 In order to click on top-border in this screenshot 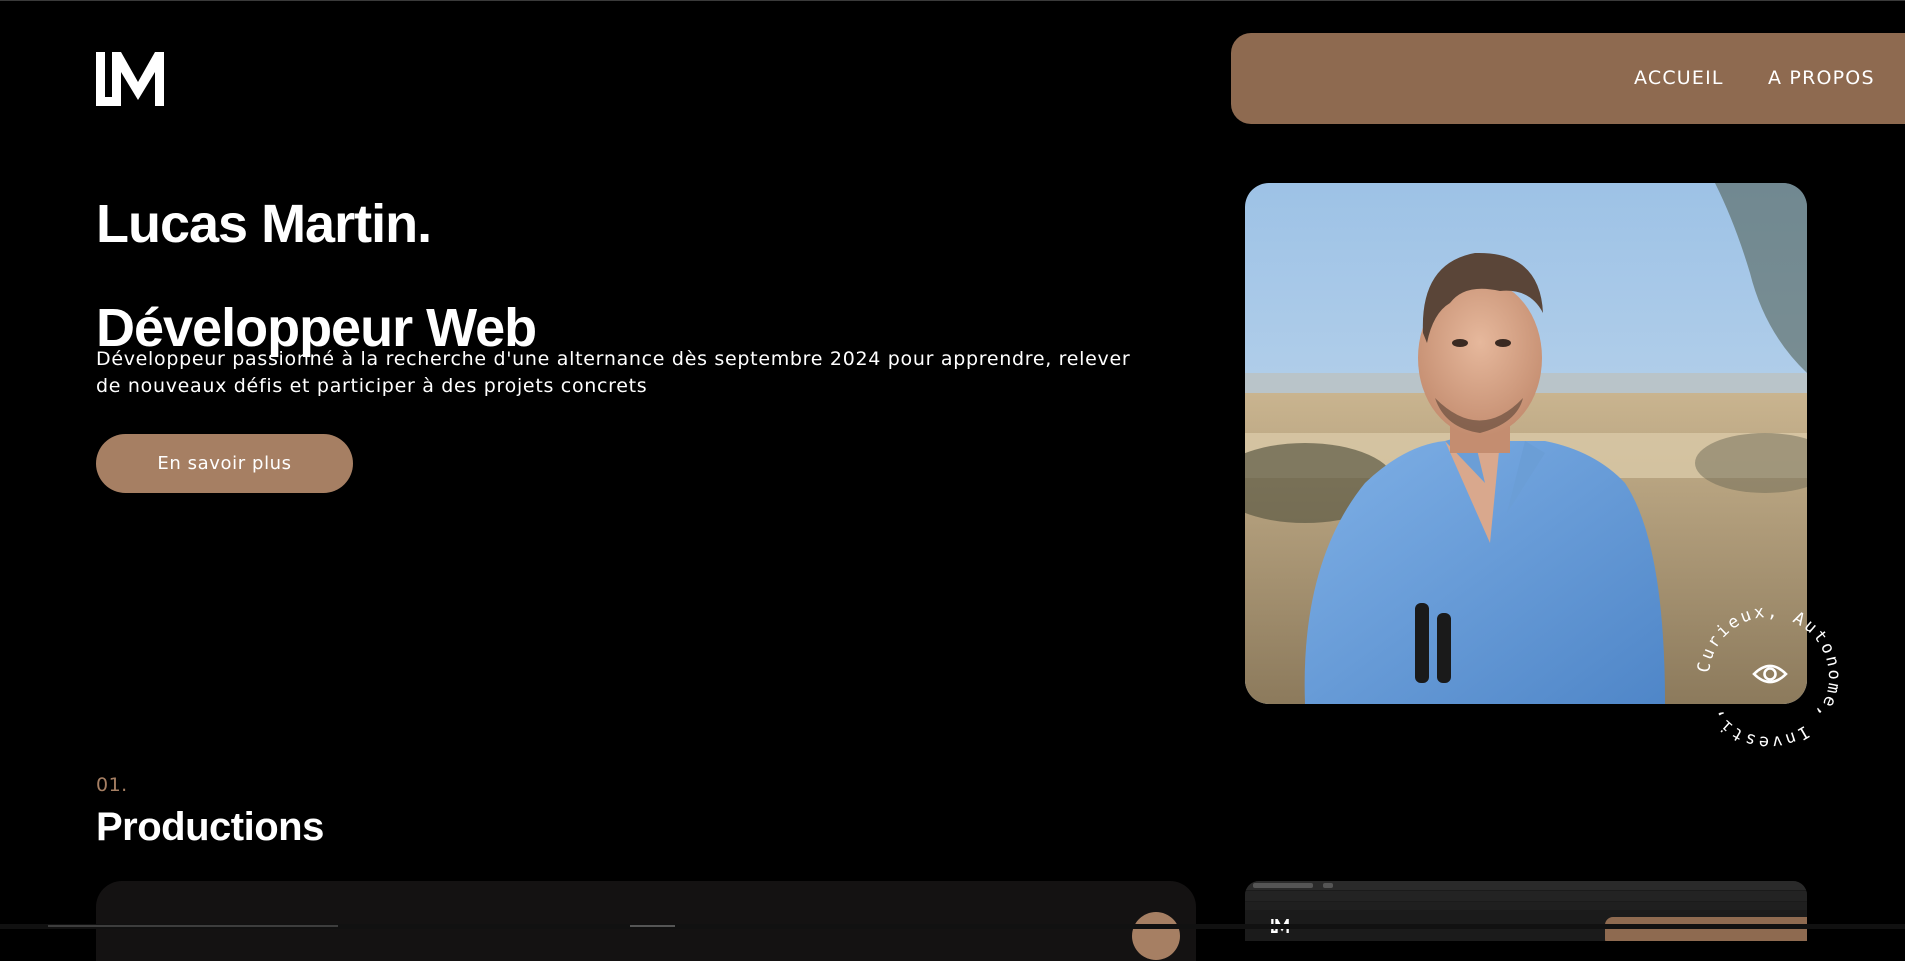, I will do `click(952, 0)`.